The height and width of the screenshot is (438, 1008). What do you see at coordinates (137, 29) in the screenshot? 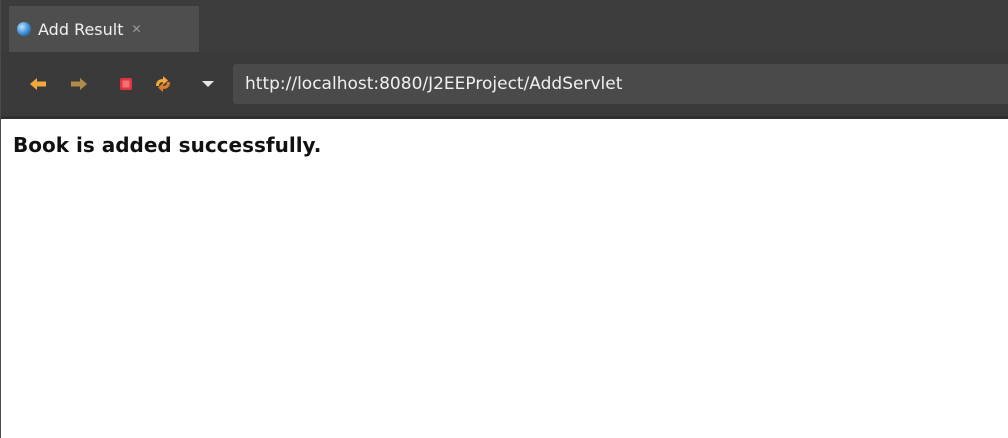
I see `close-icon: ✕` at bounding box center [137, 29].